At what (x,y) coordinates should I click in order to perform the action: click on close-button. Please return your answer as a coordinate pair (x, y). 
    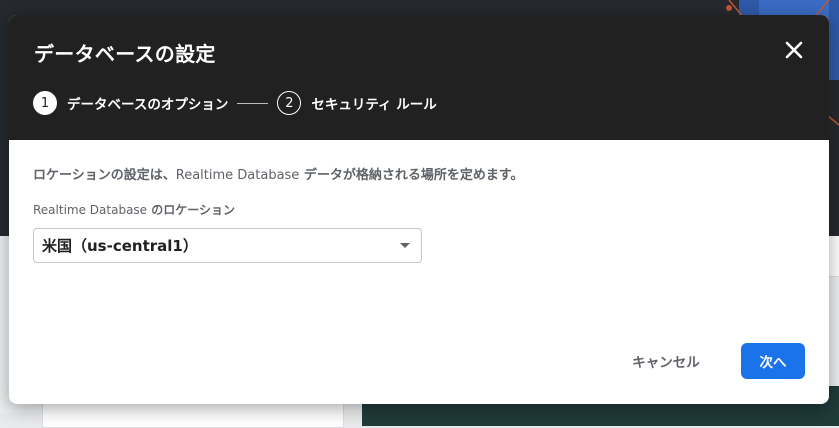
    Looking at the image, I should click on (794, 50).